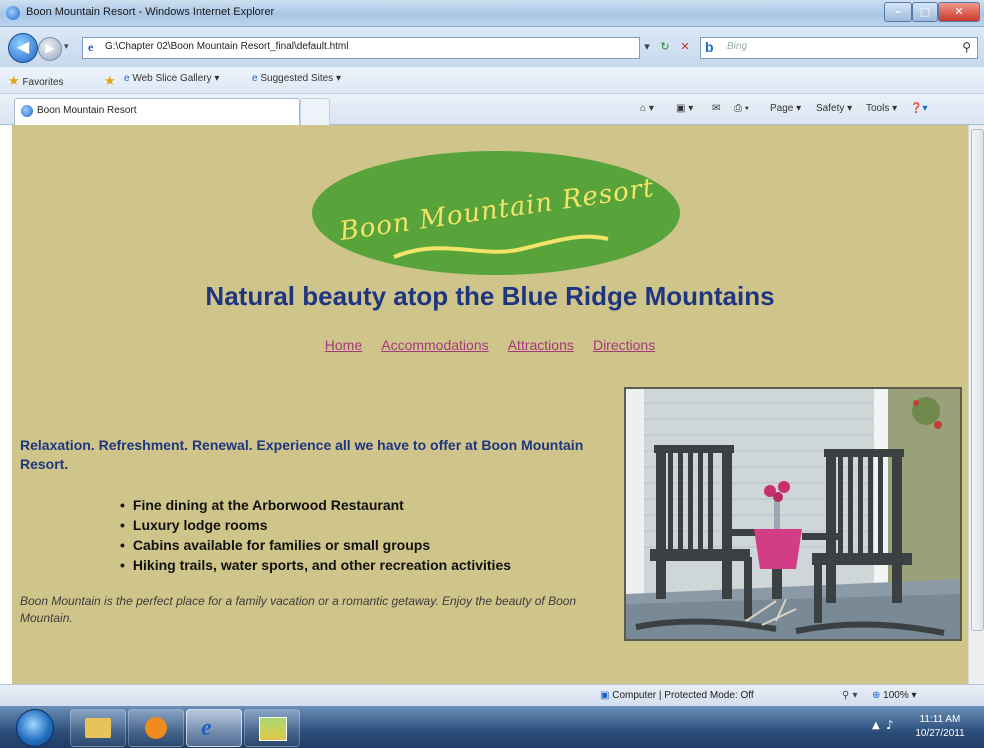 This screenshot has height=748, width=984. What do you see at coordinates (716, 108) in the screenshot?
I see `mail-icon: ✉` at bounding box center [716, 108].